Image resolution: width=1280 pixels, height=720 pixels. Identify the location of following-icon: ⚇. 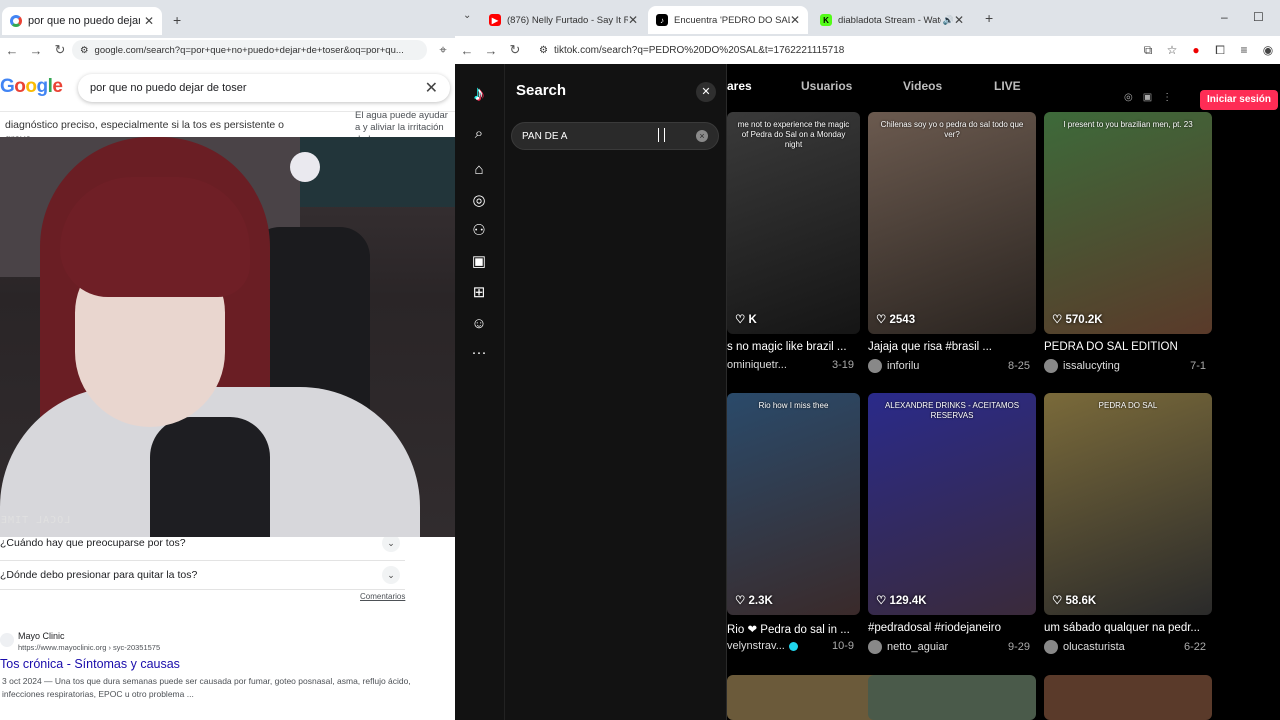
(479, 231).